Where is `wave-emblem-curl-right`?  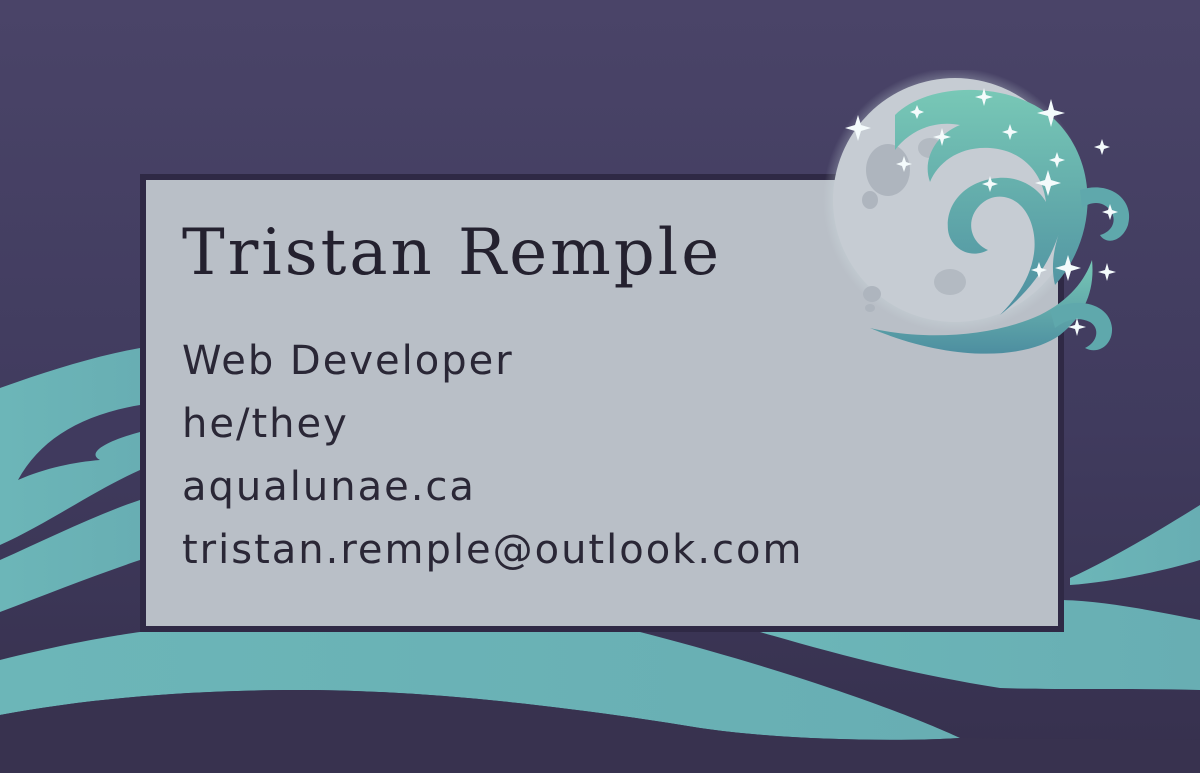 wave-emblem-curl-right is located at coordinates (1105, 214).